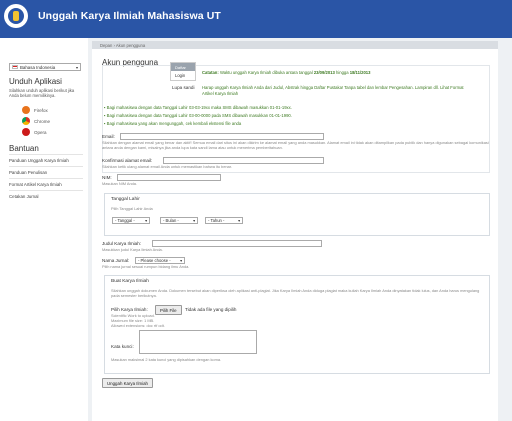 Image resolution: width=512 pixels, height=421 pixels. I want to click on help-title: Bantuan, so click(24, 148).